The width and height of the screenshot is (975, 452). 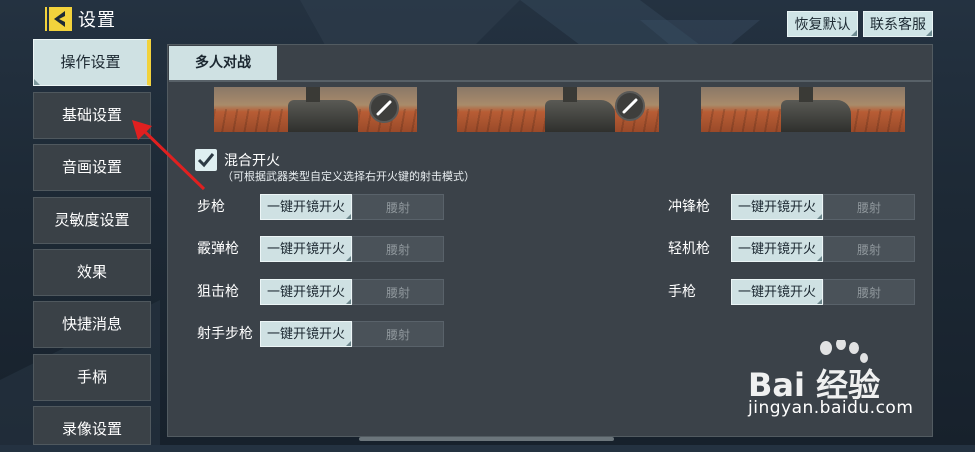 What do you see at coordinates (223, 63) in the screenshot?
I see `tab-multiplayer: 多人对战` at bounding box center [223, 63].